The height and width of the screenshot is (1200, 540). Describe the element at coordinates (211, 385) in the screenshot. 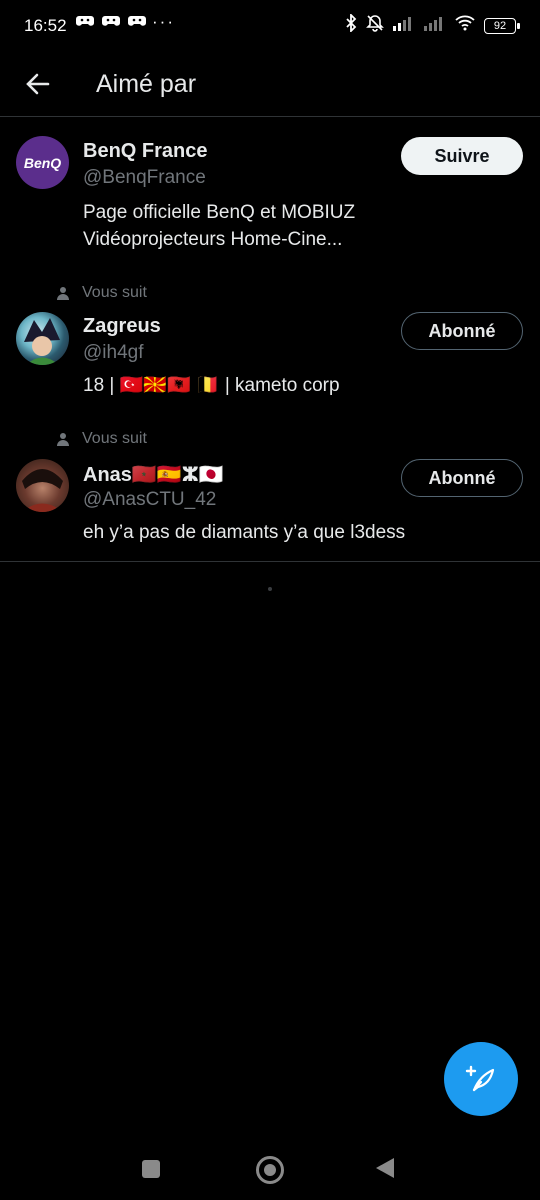

I see `user-bio: 18 | 🇹🇷🇲🇰🇦🇱 🇧🇪 | kameto corp` at that location.